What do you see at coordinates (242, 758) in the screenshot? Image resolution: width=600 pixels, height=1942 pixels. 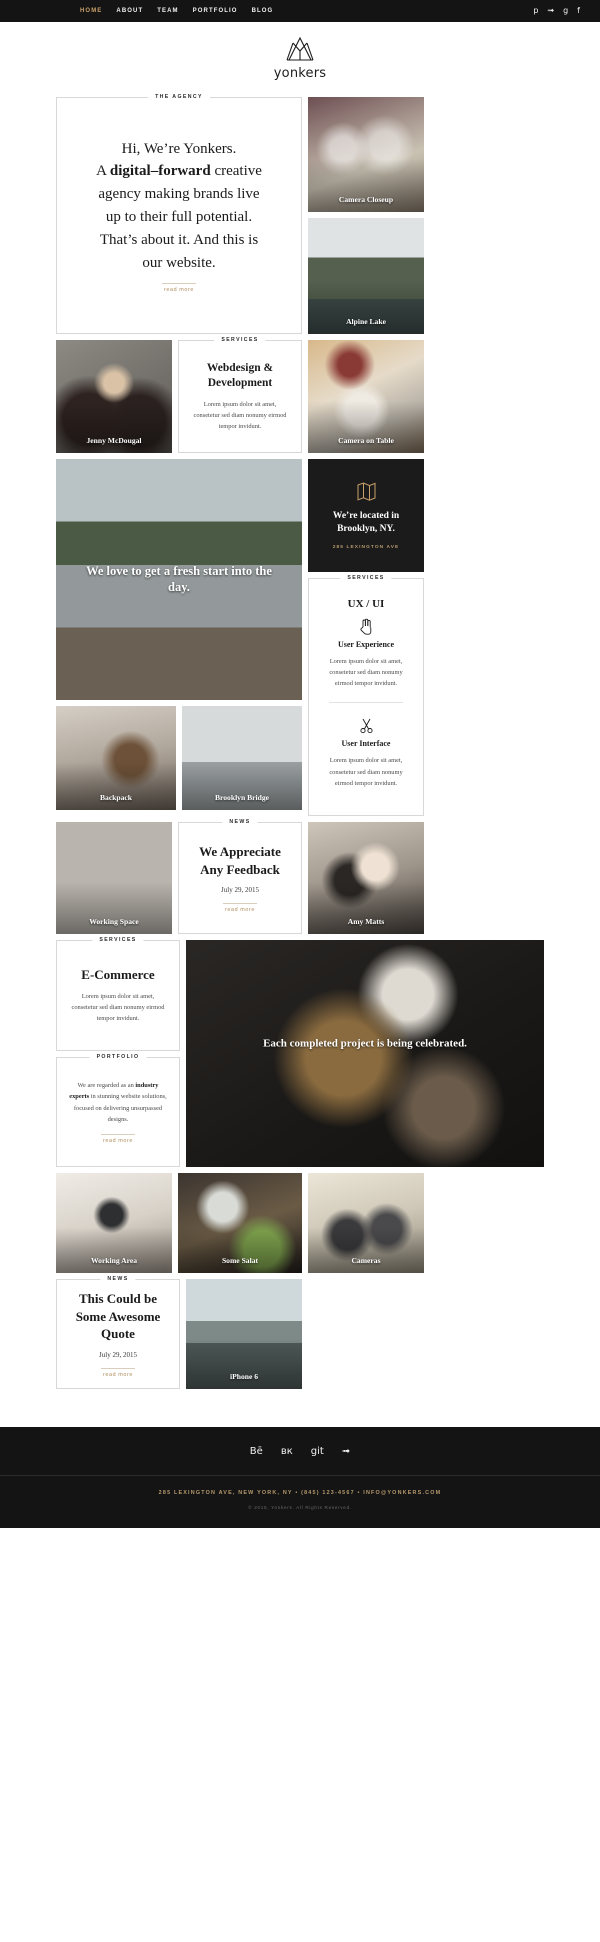 I see `tile-brooklyn-bridge: Brooklyn Bridge` at bounding box center [242, 758].